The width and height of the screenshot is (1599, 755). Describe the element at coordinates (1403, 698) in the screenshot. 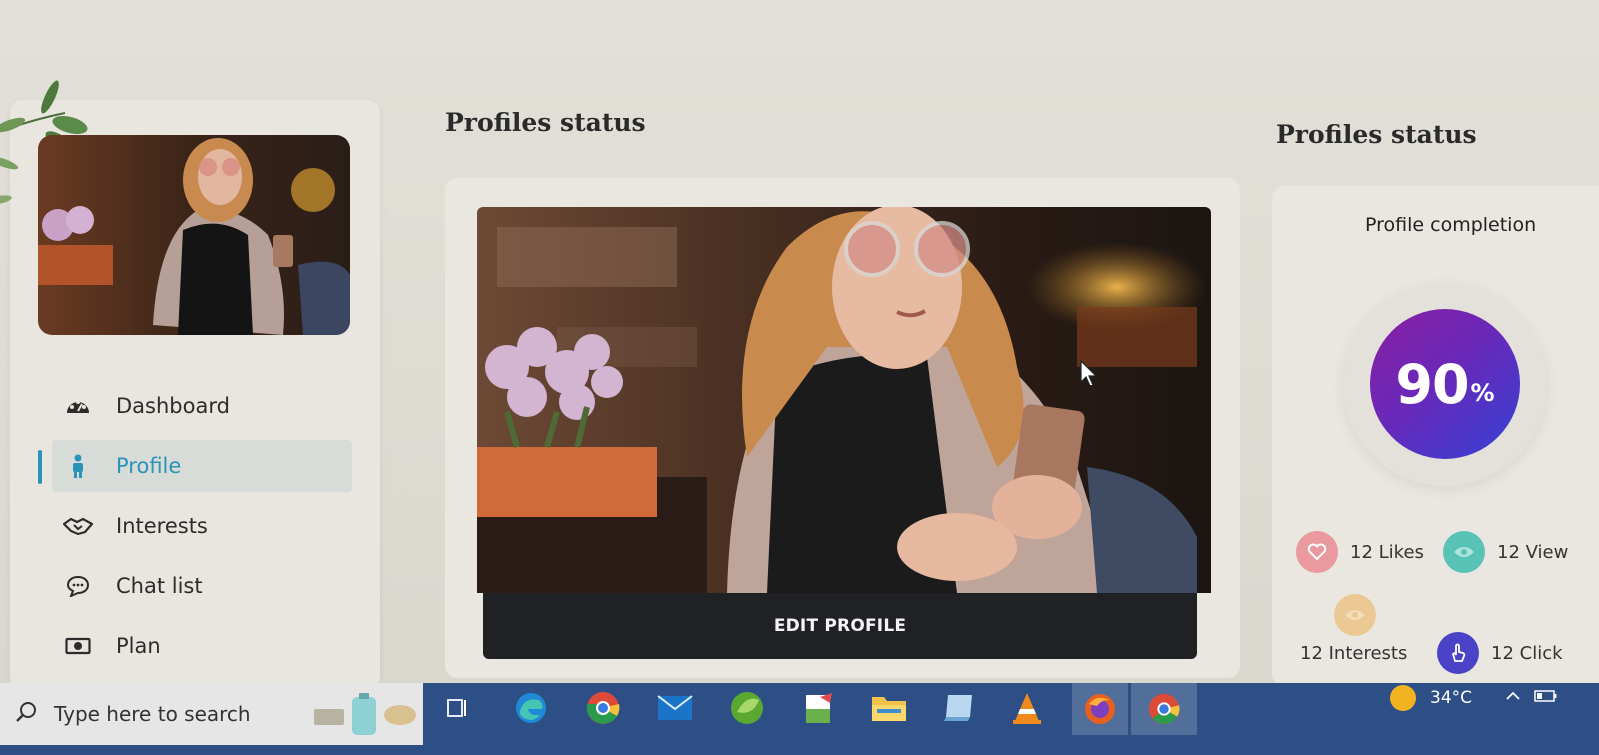

I see `sun-icon` at that location.